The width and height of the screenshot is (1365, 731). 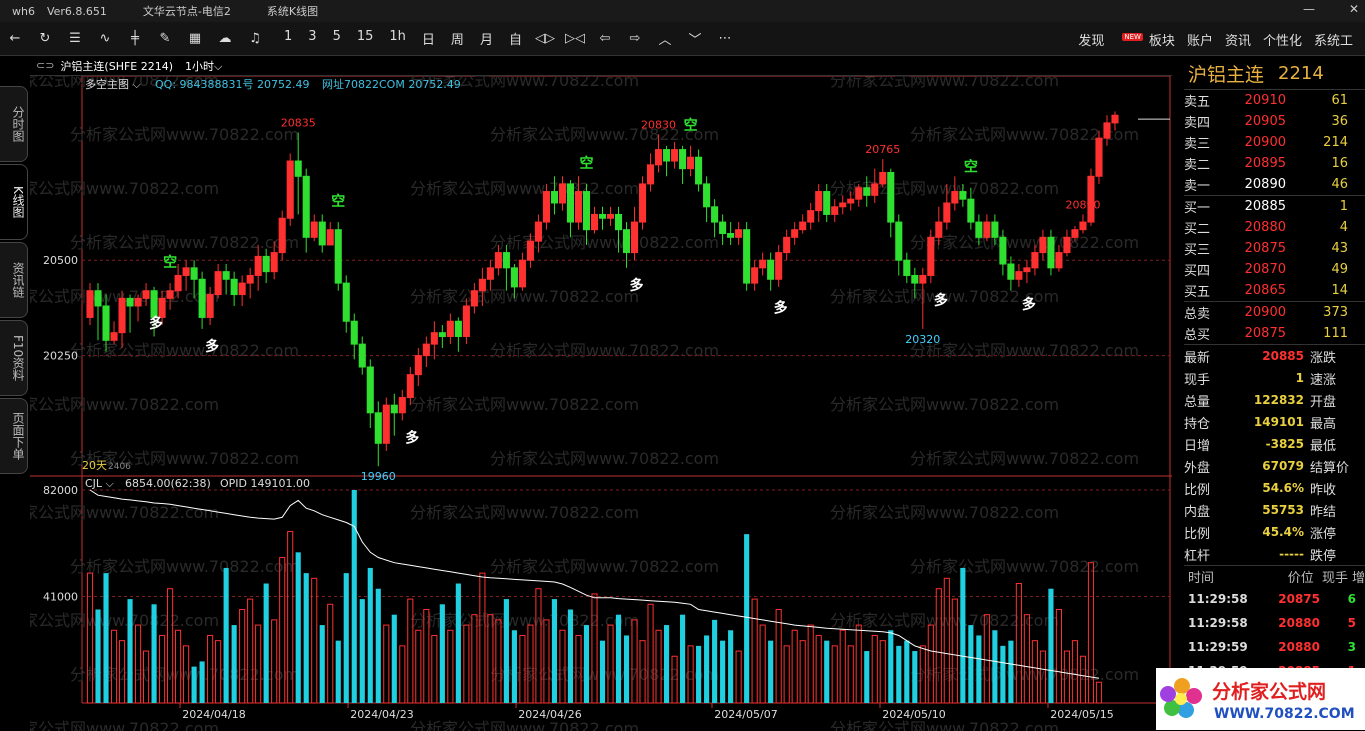 I want to click on quote-label: 比例, so click(x=1197, y=490).